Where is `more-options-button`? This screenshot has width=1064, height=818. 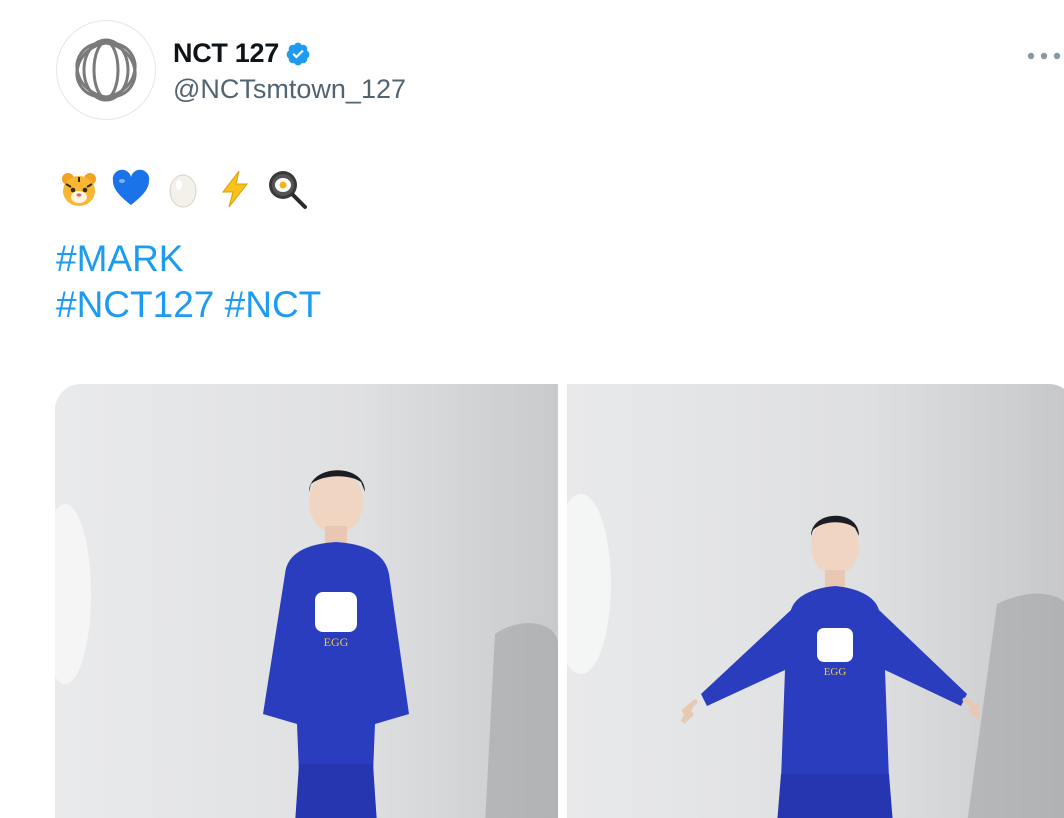 more-options-button is located at coordinates (1044, 56).